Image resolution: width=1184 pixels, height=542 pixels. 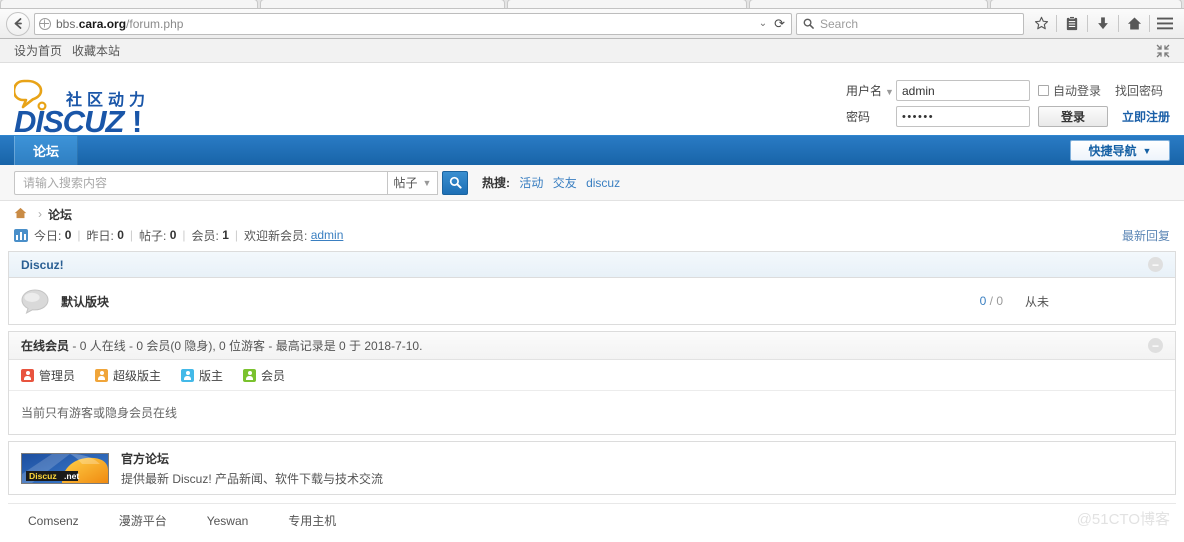 What do you see at coordinates (48, 235) in the screenshot?
I see `stats-today-label: 今日:` at bounding box center [48, 235].